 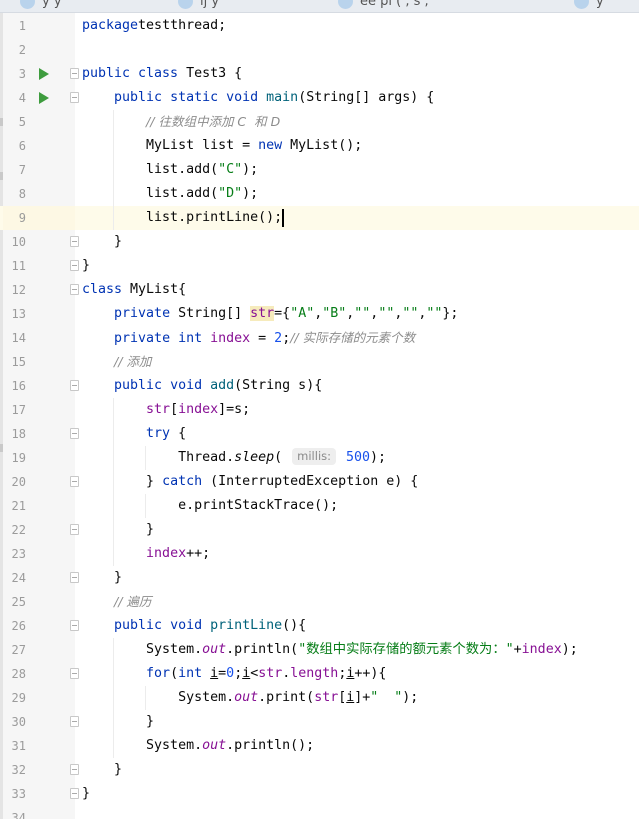 What do you see at coordinates (319, 362) in the screenshot?
I see `code-line: 15 // 添加` at bounding box center [319, 362].